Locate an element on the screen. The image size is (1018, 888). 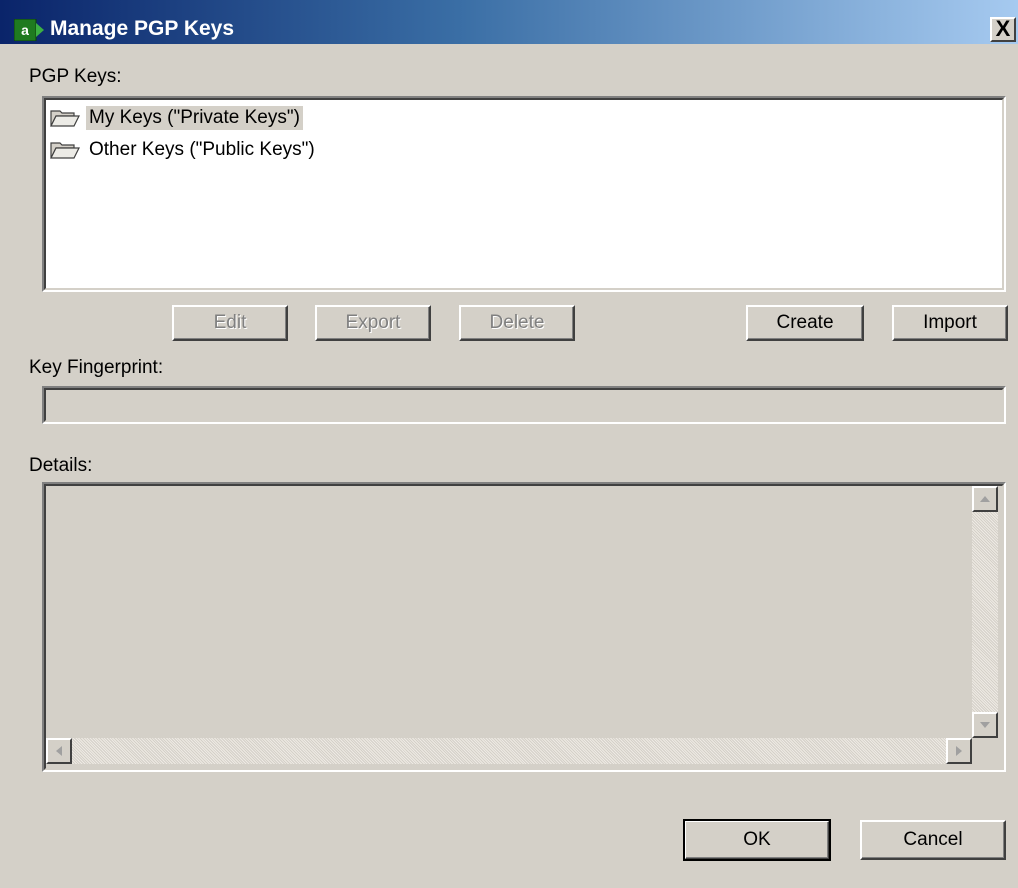
app-logo-icon: a is located at coordinates (29, 30).